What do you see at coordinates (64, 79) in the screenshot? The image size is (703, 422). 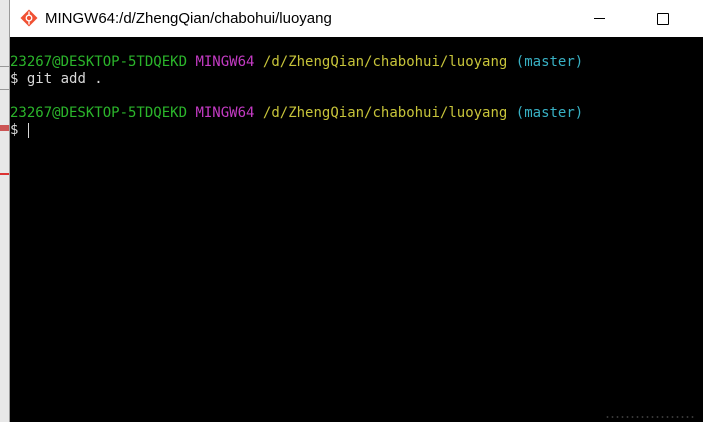 I see `command-text: git add .` at bounding box center [64, 79].